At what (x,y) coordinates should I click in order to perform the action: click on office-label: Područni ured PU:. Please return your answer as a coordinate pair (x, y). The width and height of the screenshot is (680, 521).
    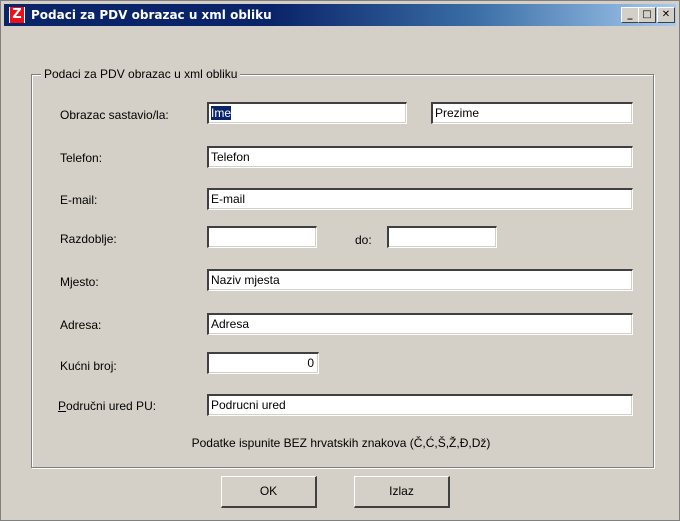
    Looking at the image, I should click on (107, 406).